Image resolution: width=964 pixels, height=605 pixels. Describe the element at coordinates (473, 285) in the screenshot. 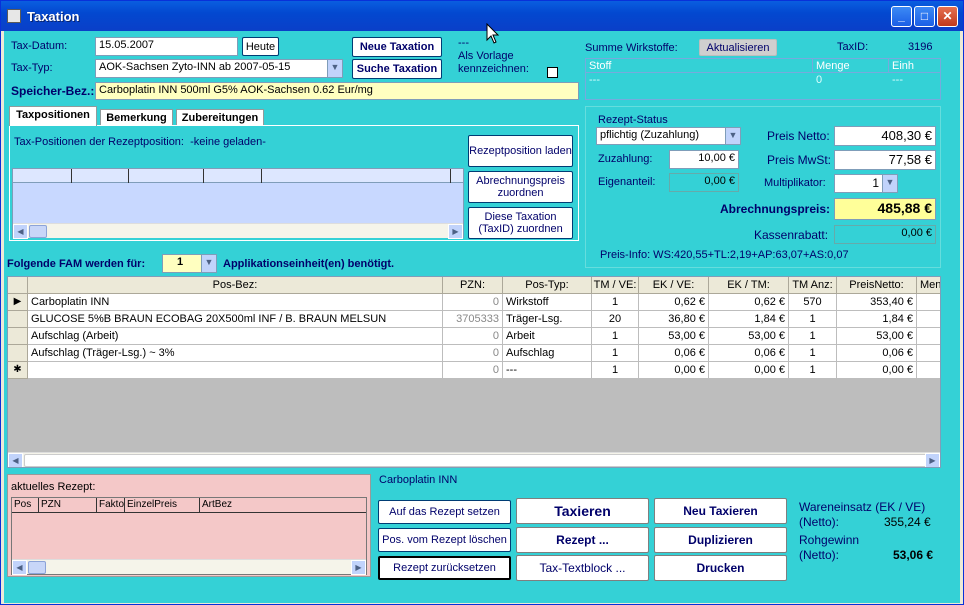

I see `col-pzn: PZN:` at that location.